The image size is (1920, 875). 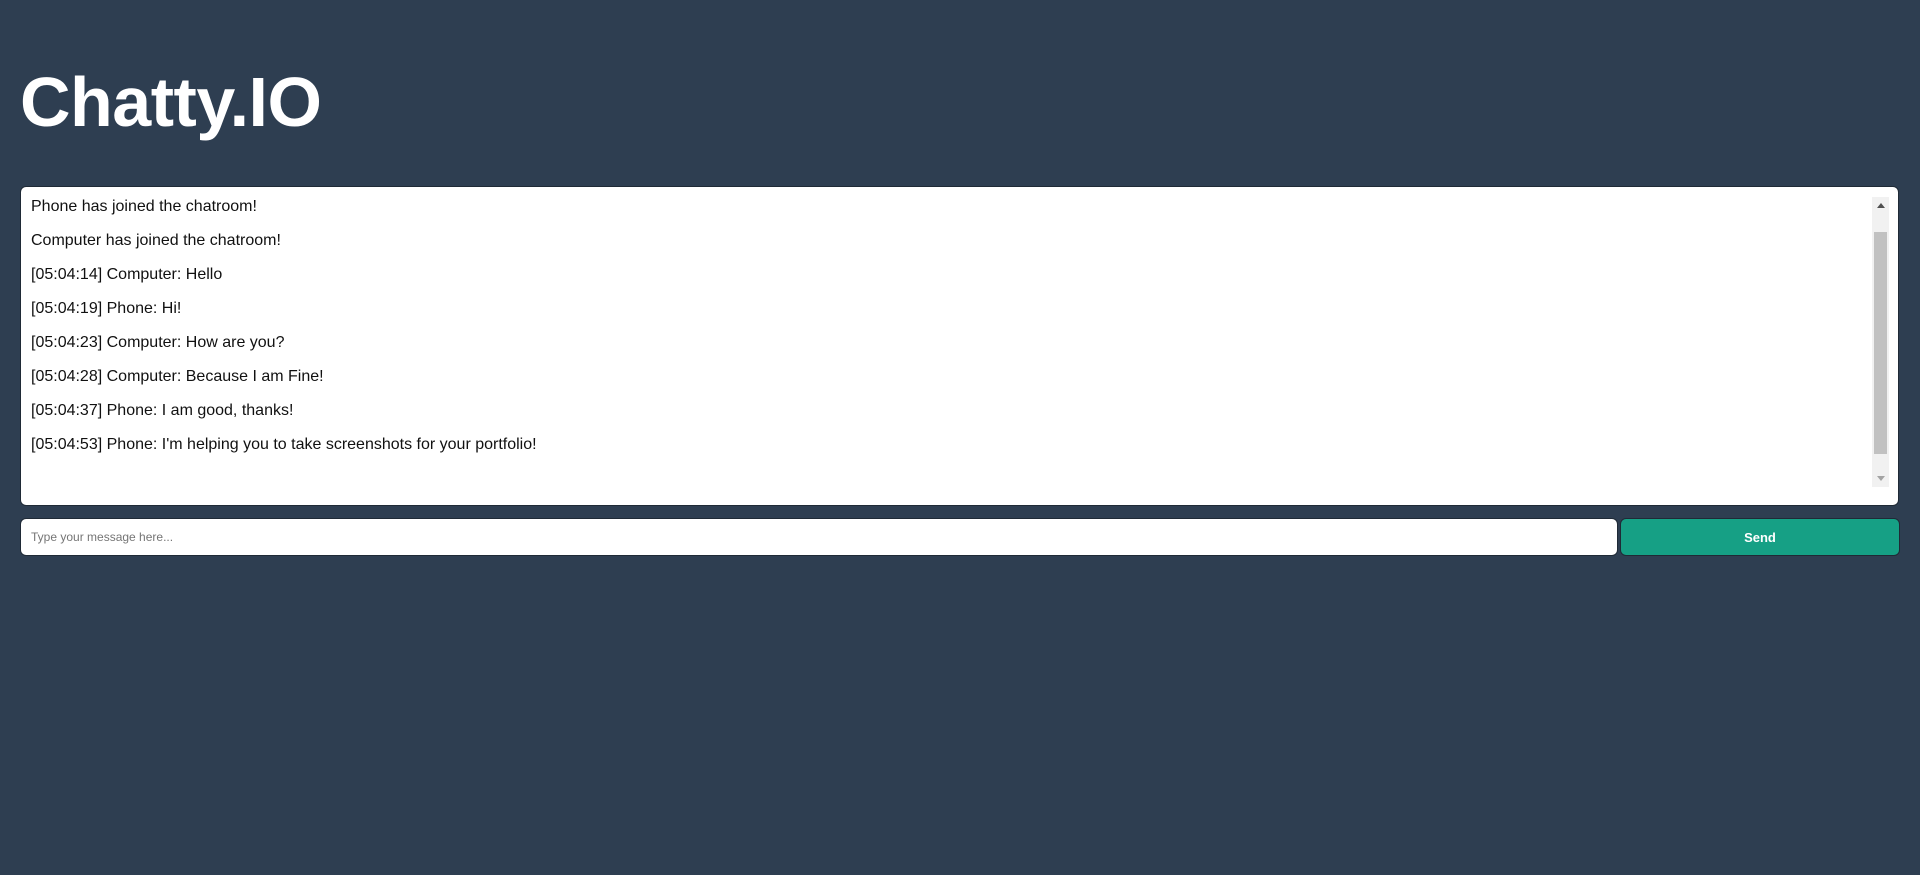 What do you see at coordinates (171, 102) in the screenshot?
I see `app-title: Chatty.IO` at bounding box center [171, 102].